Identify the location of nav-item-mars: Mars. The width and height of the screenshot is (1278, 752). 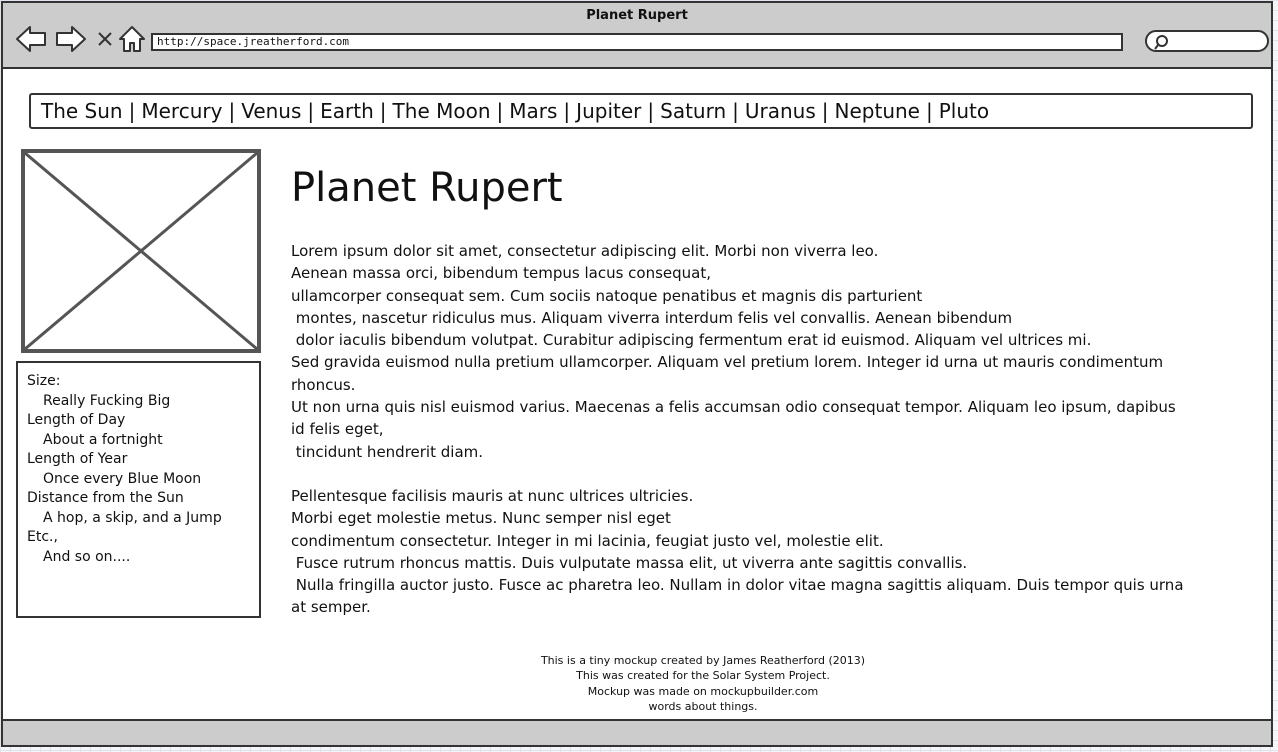
(533, 111).